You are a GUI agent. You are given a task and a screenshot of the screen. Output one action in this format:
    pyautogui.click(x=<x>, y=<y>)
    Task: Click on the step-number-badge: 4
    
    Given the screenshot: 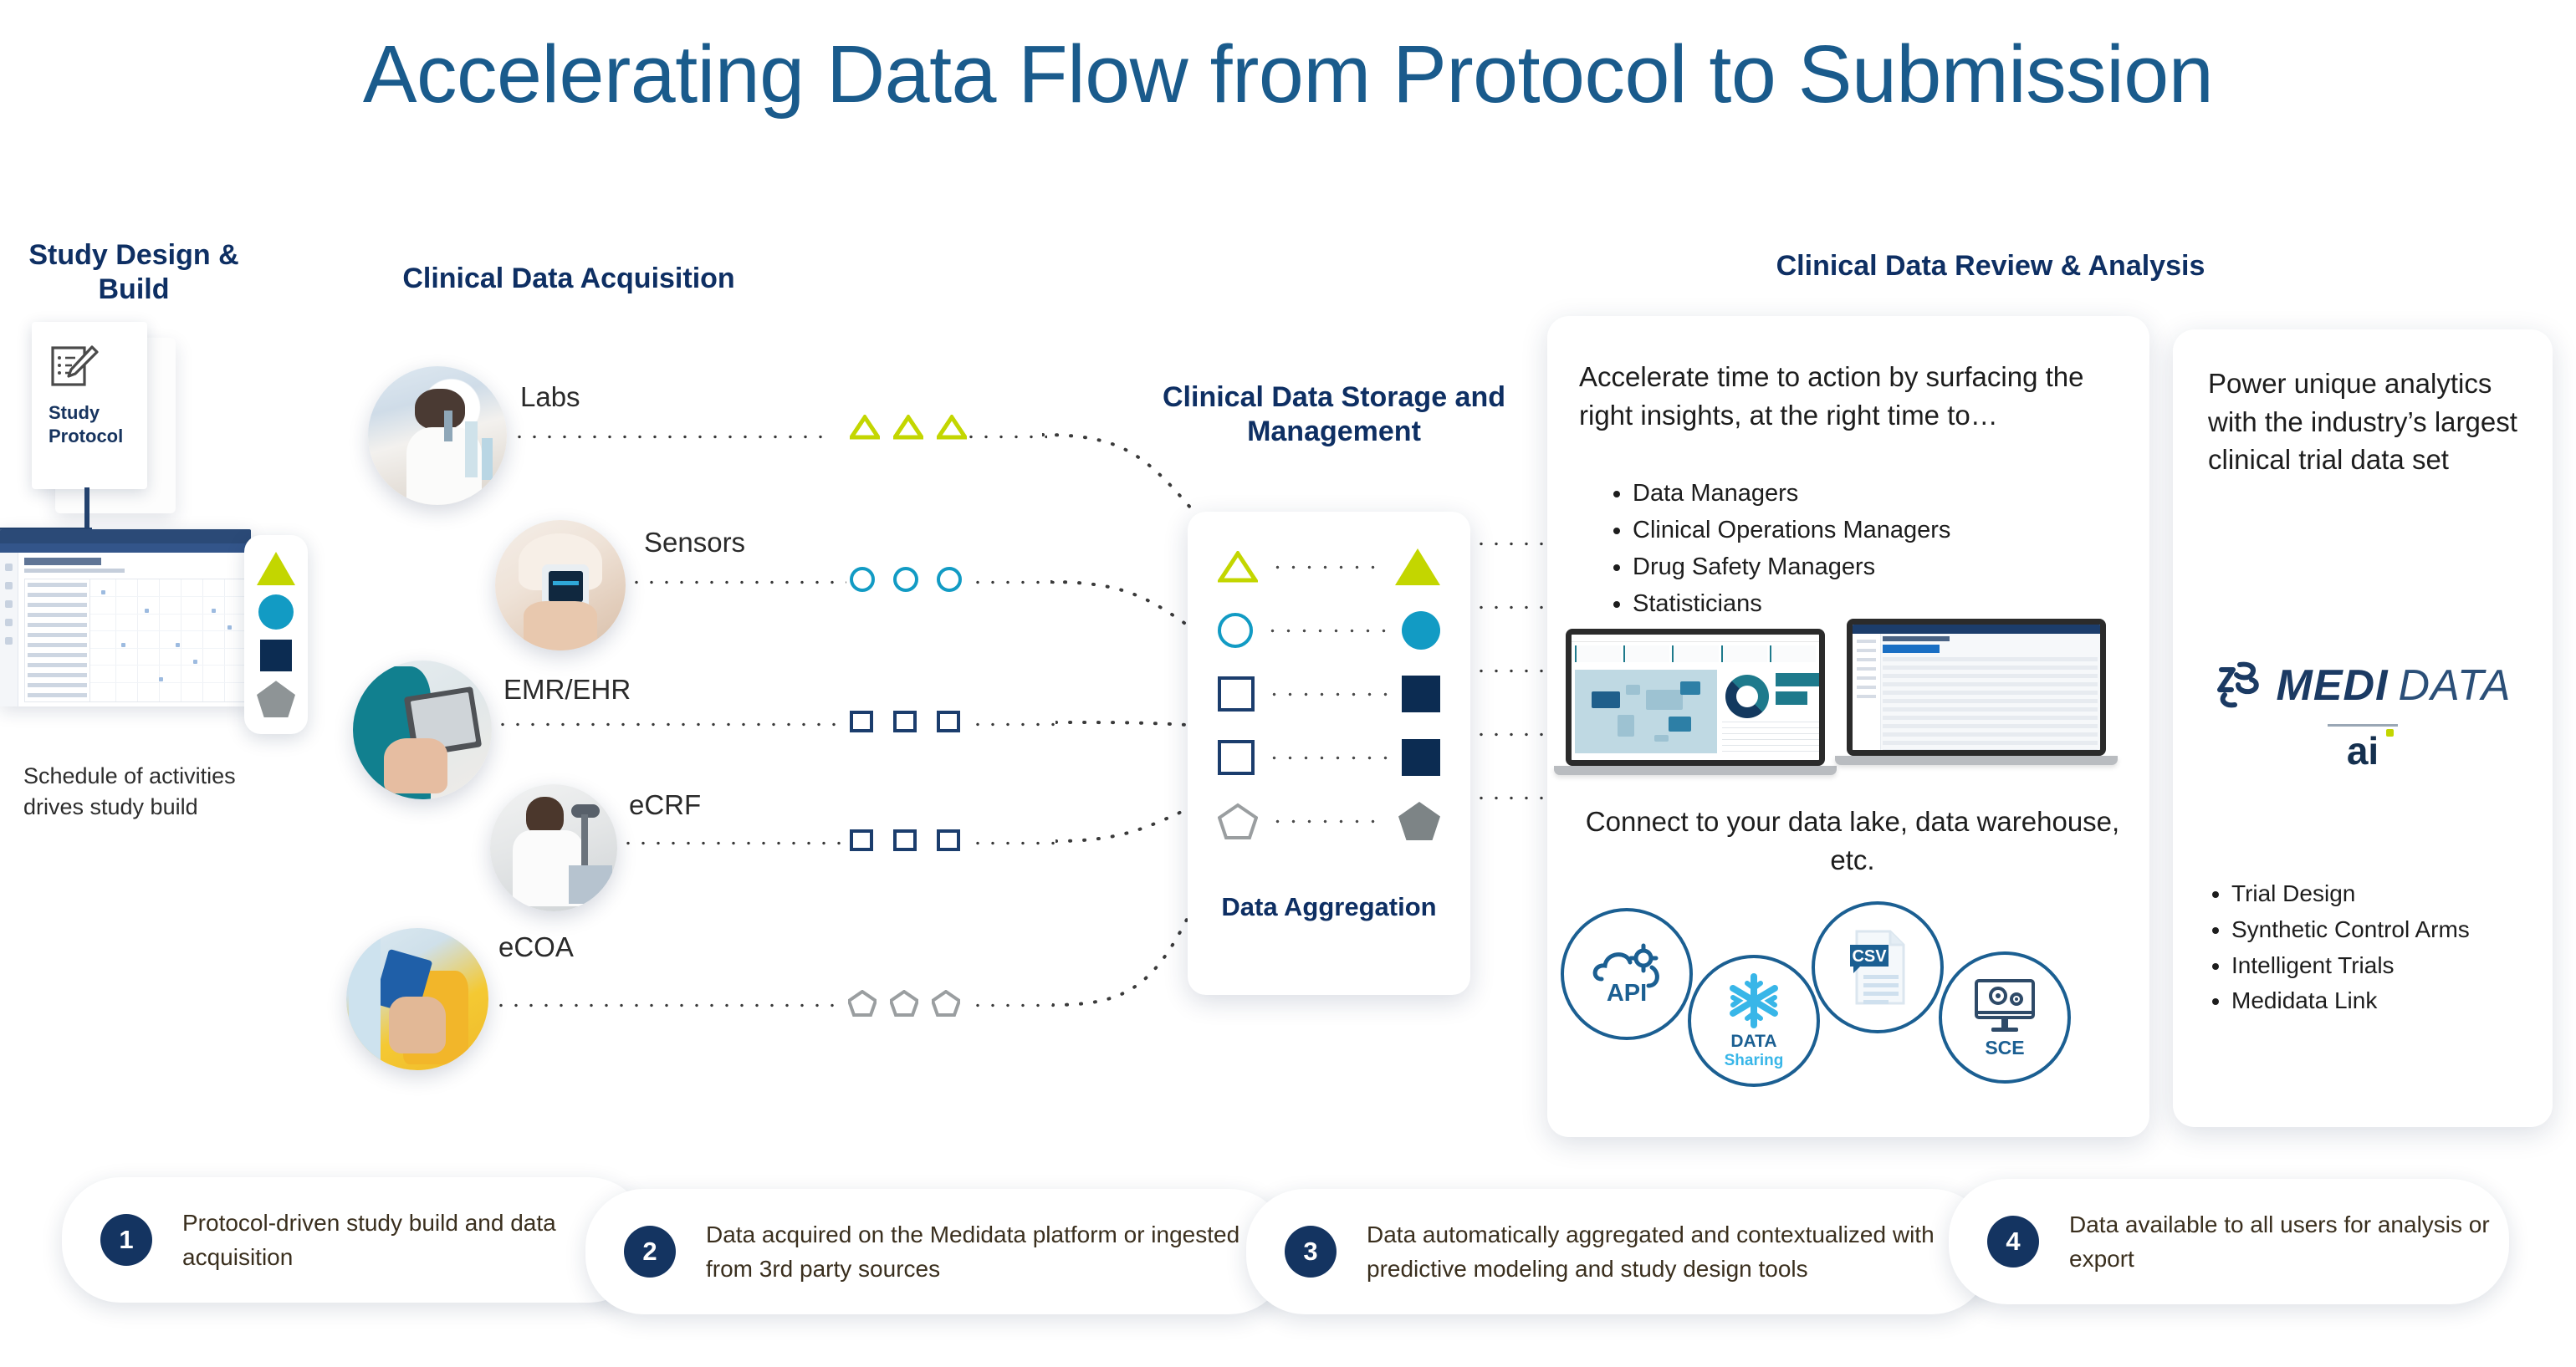 What is the action you would take?
    pyautogui.click(x=2013, y=1242)
    